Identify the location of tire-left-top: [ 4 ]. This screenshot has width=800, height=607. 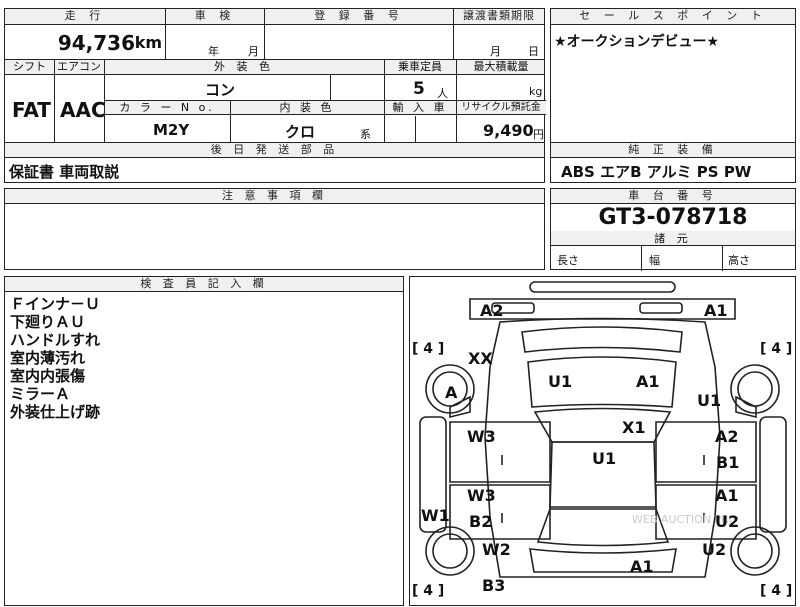
(428, 349).